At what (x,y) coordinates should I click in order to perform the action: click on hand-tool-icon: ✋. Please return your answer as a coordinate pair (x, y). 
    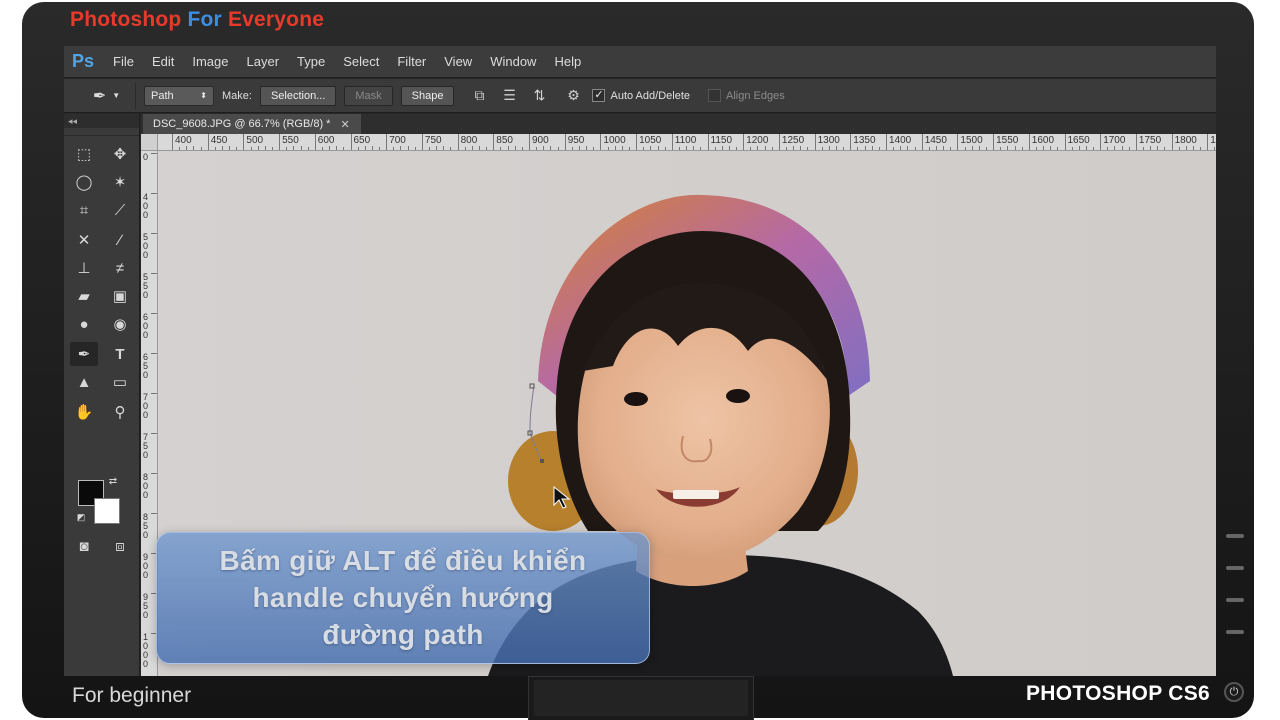
    Looking at the image, I should click on (84, 412).